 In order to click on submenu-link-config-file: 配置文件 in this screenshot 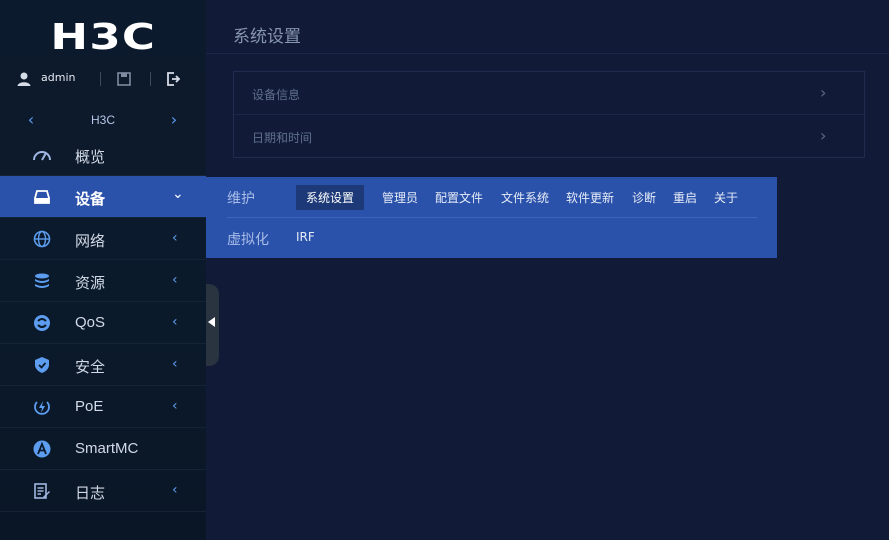, I will do `click(459, 197)`.